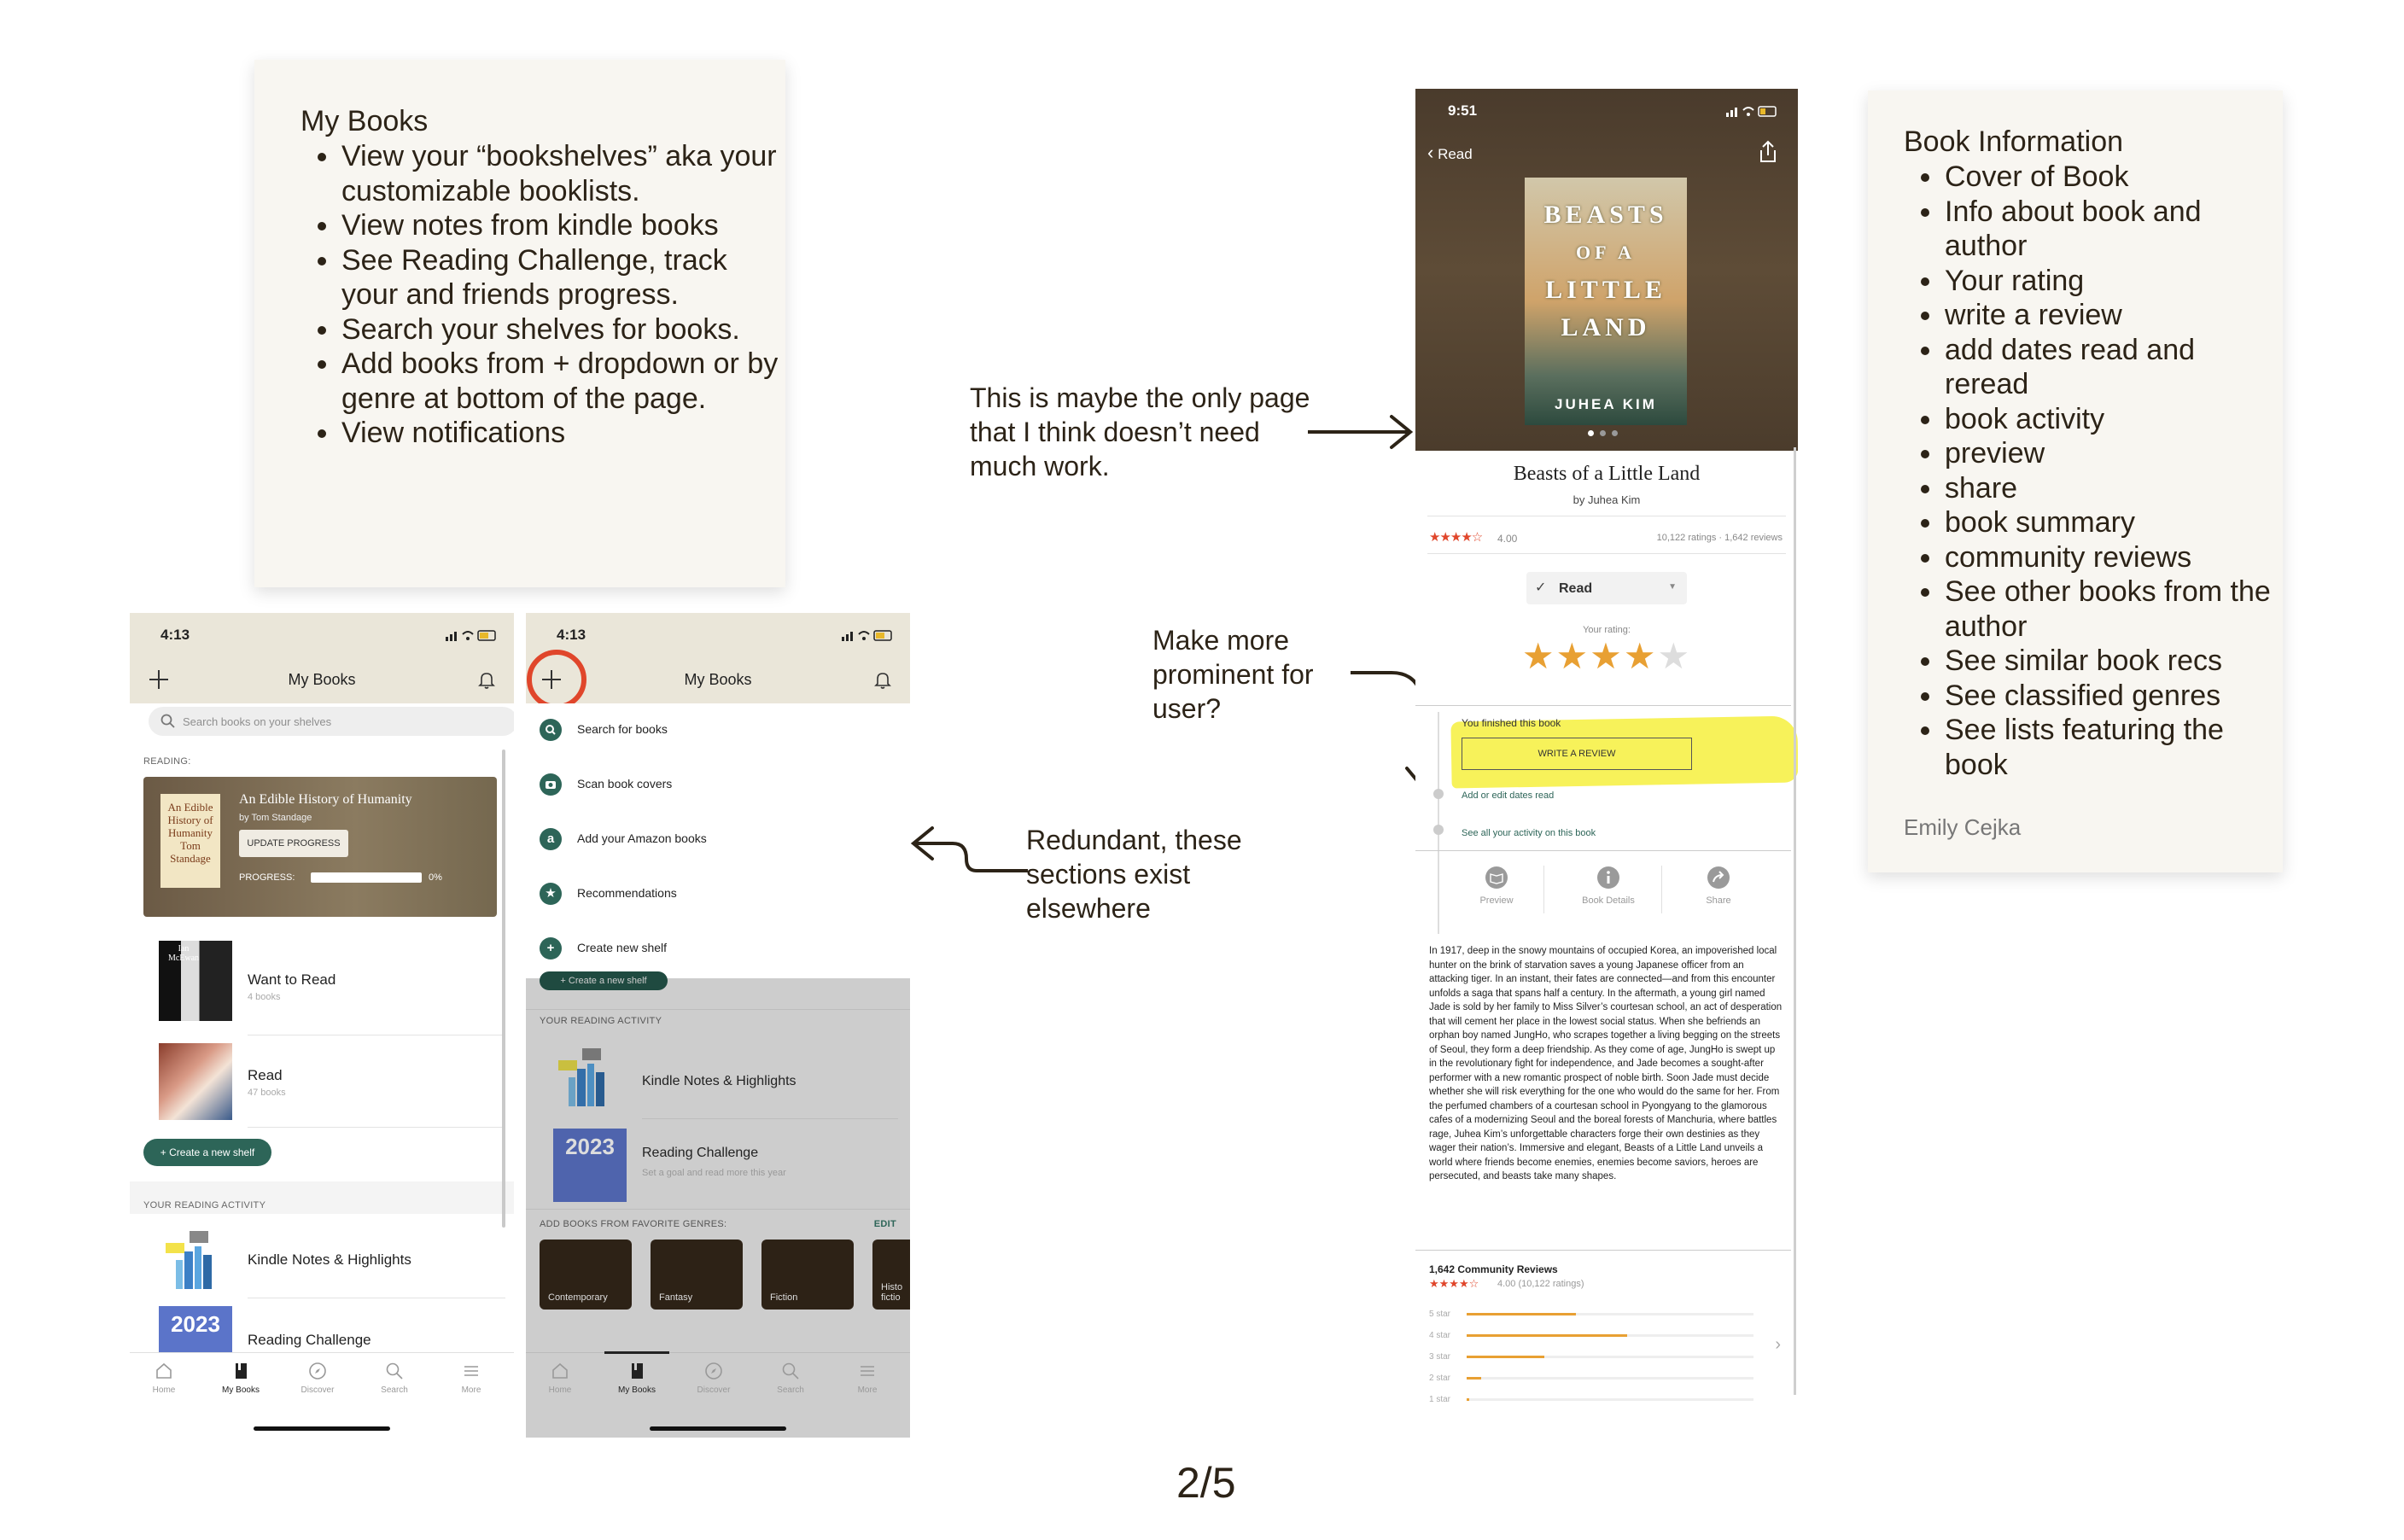 This screenshot has height=1540, width=2404. What do you see at coordinates (586, 1275) in the screenshot?
I see `genre-card: Contemporary` at bounding box center [586, 1275].